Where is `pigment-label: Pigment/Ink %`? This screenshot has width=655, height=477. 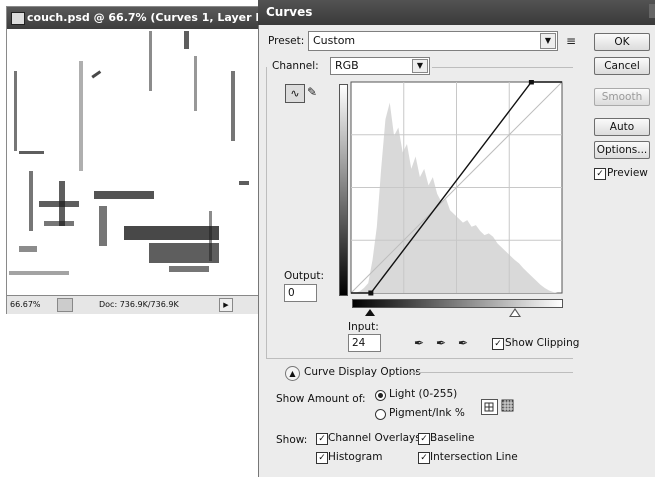 pigment-label: Pigment/Ink % is located at coordinates (427, 413).